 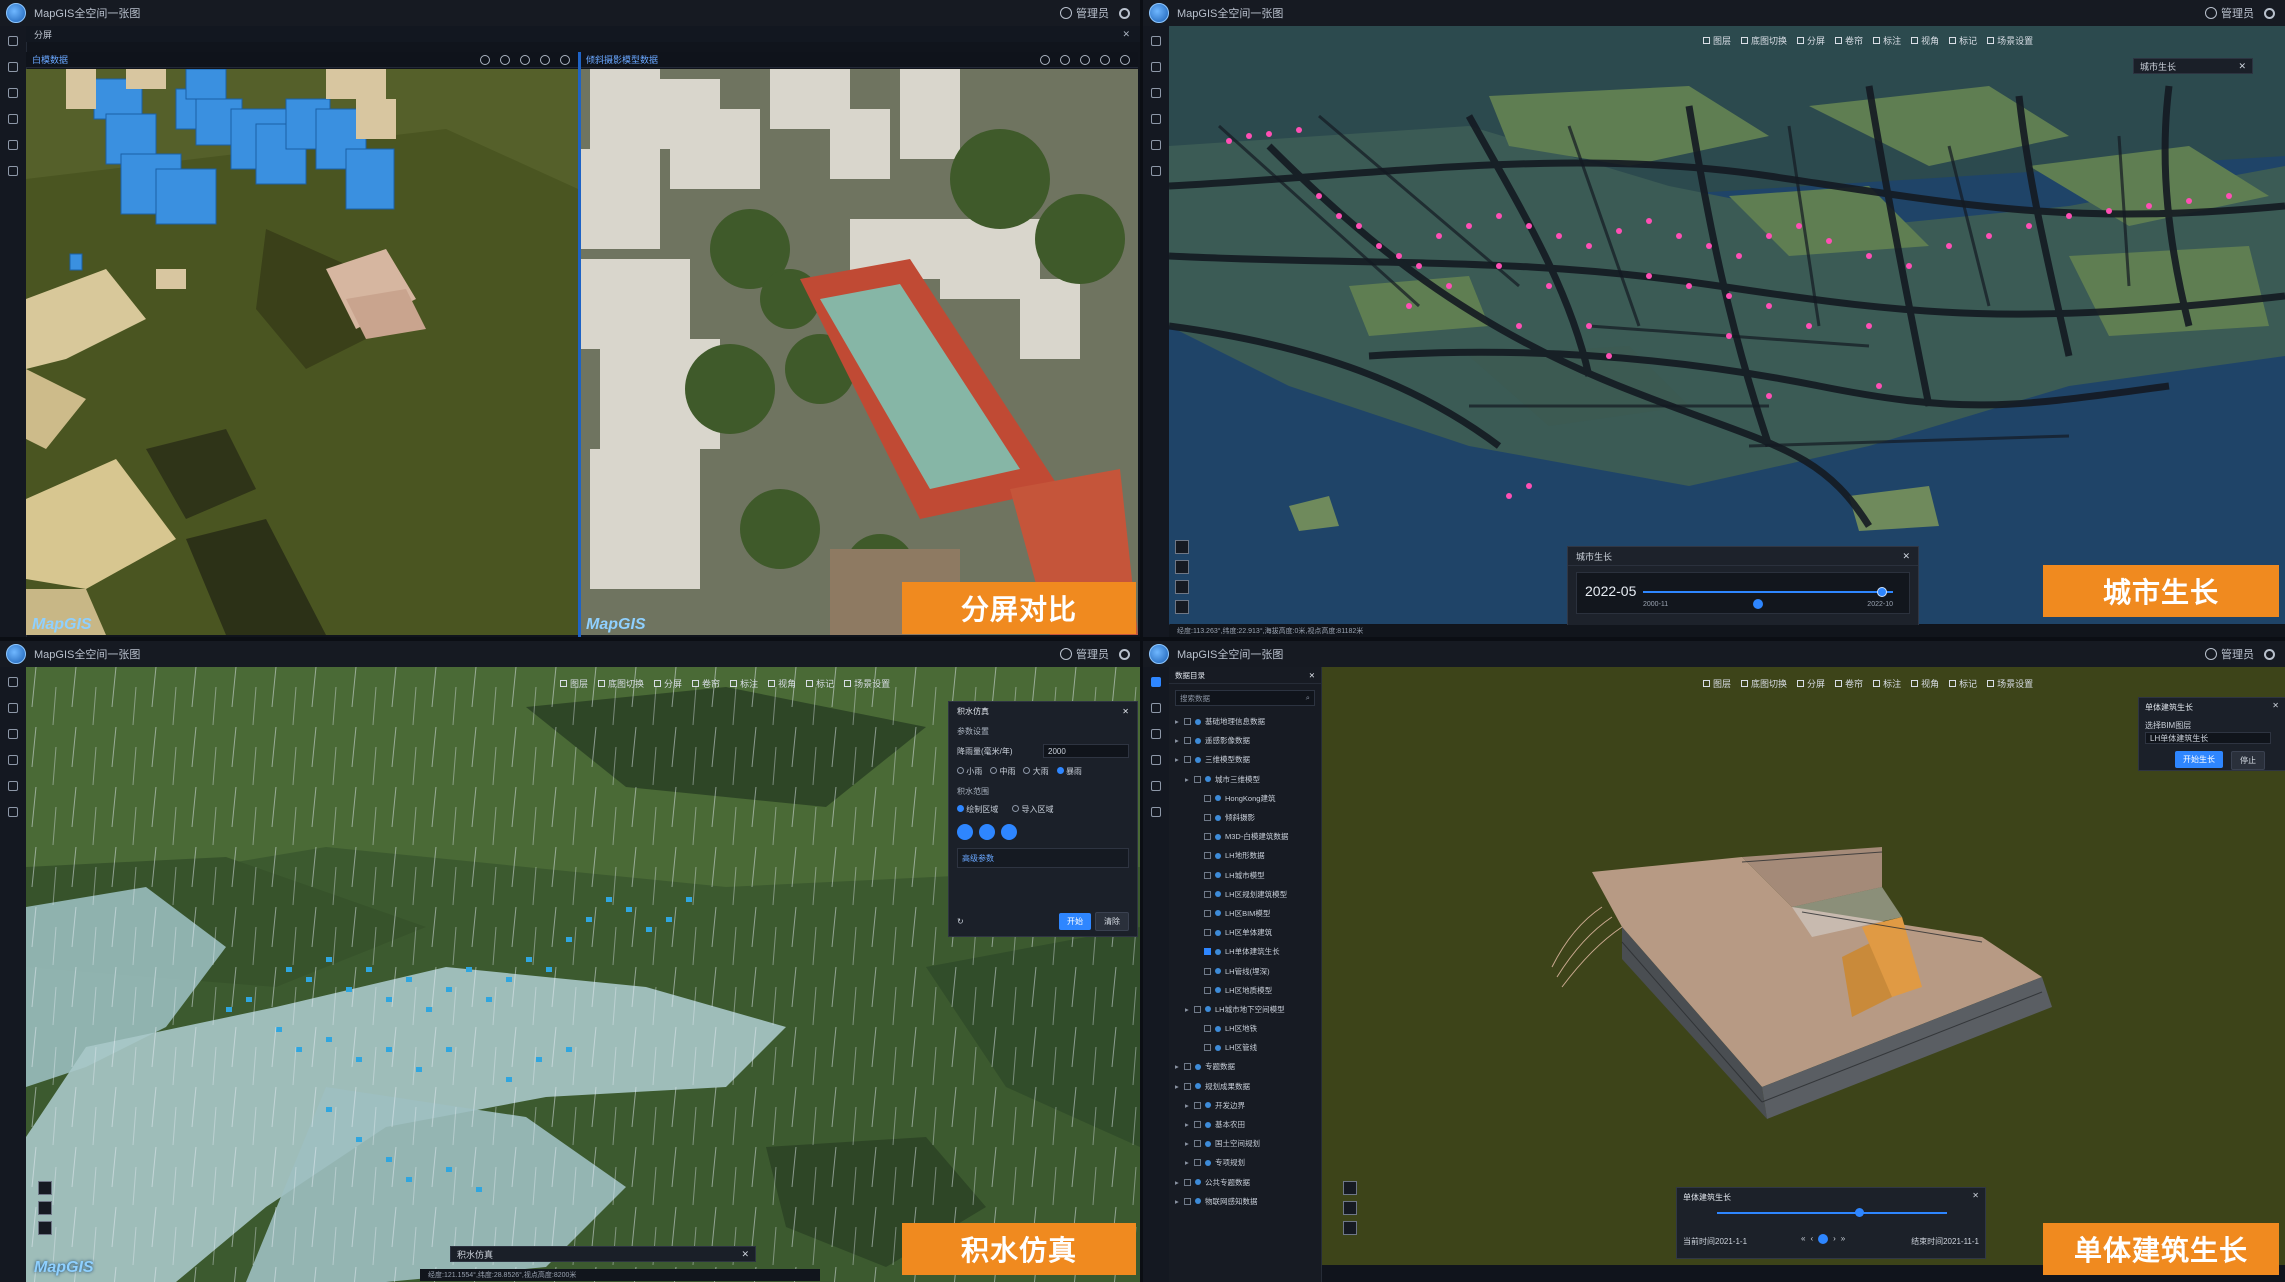 What do you see at coordinates (1032, 809) in the screenshot?
I see `mode-import-area: 导入区域` at bounding box center [1032, 809].